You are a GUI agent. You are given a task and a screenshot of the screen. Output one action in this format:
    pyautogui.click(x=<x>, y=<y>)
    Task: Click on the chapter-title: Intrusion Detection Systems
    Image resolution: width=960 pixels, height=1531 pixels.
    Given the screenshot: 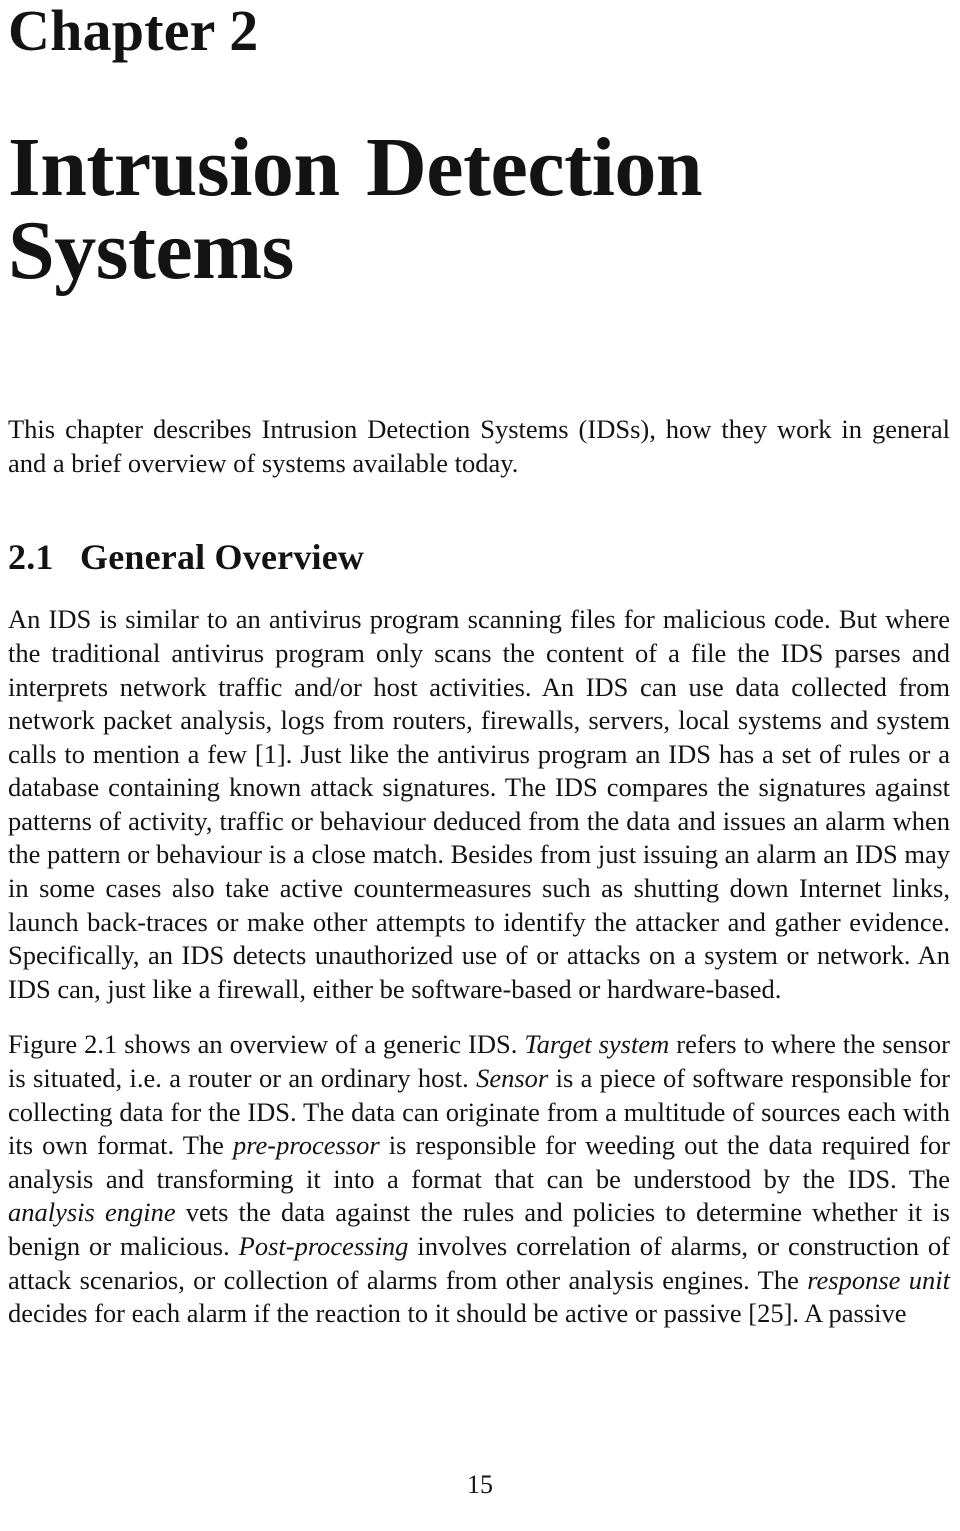 What is the action you would take?
    pyautogui.click(x=355, y=209)
    